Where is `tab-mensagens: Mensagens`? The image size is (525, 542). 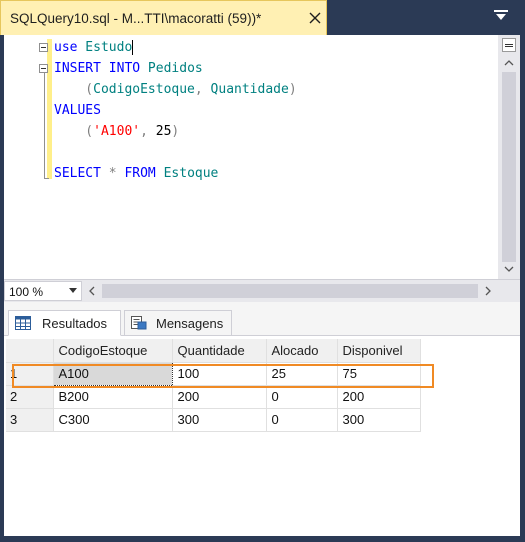
tab-mensagens: Mensagens is located at coordinates (178, 323).